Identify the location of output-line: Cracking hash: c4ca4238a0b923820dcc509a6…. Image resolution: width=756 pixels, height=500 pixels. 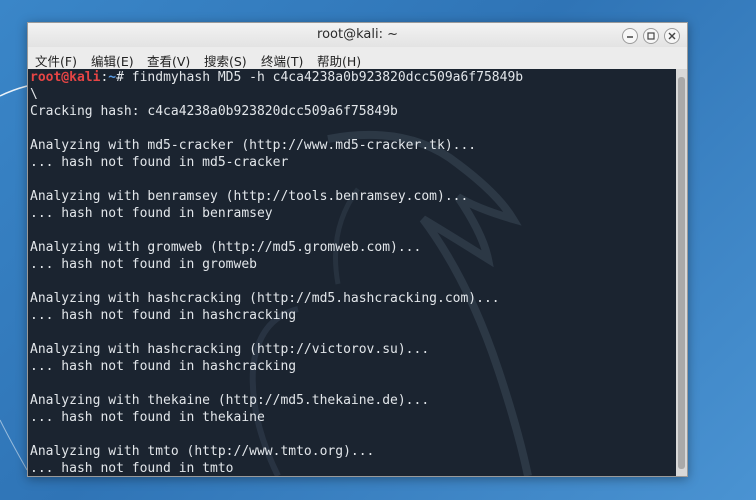
(214, 111).